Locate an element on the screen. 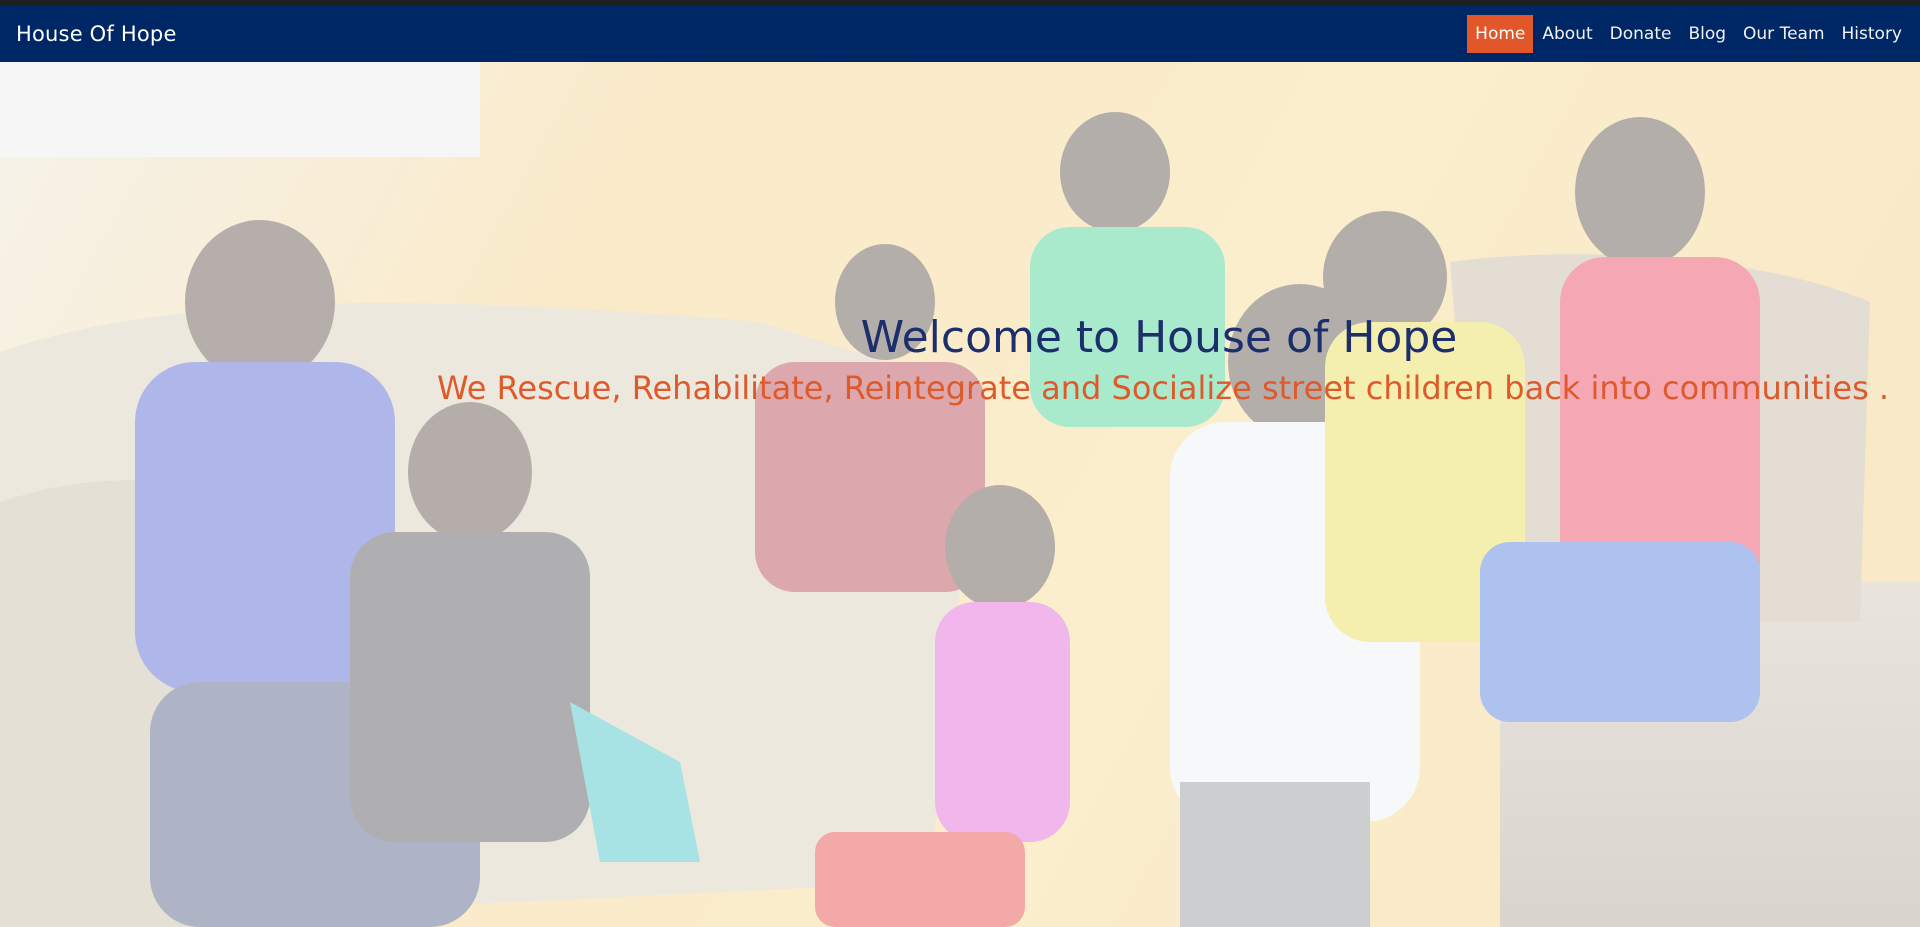 The width and height of the screenshot is (1920, 927). nav-about-link: About is located at coordinates (1567, 34).